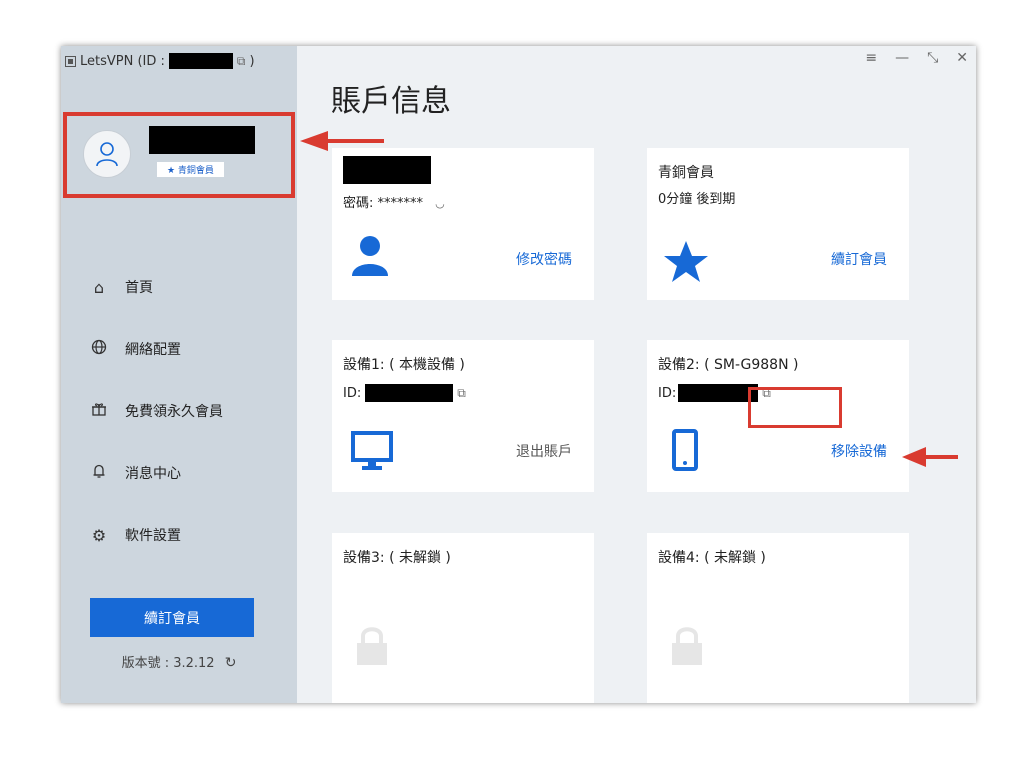 Image resolution: width=1022 pixels, height=768 pixels. What do you see at coordinates (372, 450) in the screenshot?
I see `monitor-icon` at bounding box center [372, 450].